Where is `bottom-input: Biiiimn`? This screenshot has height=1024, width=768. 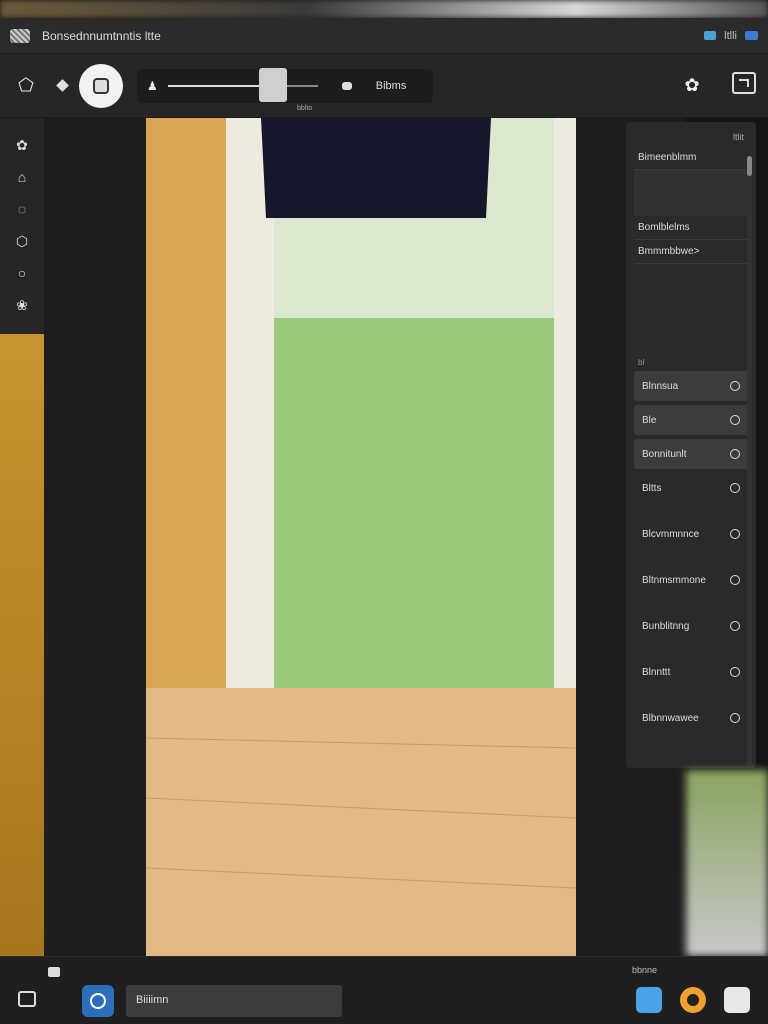
bottom-input: Biiiimn is located at coordinates (234, 1001).